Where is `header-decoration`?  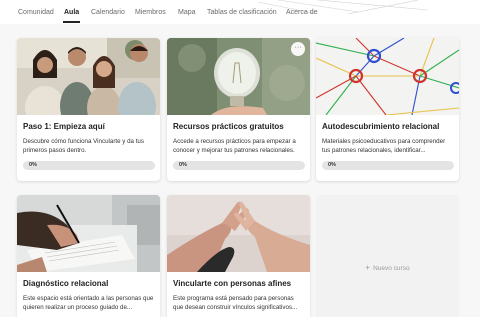 header-decoration is located at coordinates (343, 7).